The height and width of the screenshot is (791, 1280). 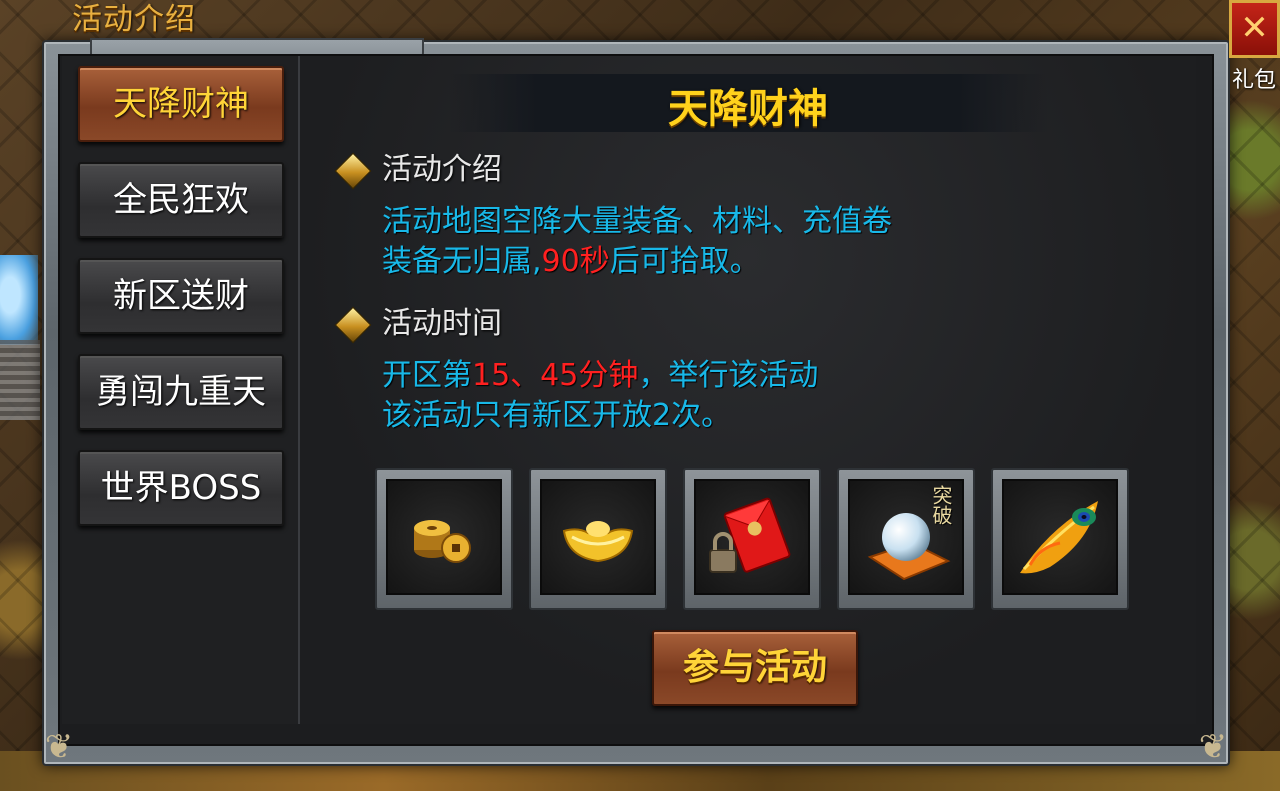 I want to click on locked-red-envelope-icon, so click(x=750, y=535).